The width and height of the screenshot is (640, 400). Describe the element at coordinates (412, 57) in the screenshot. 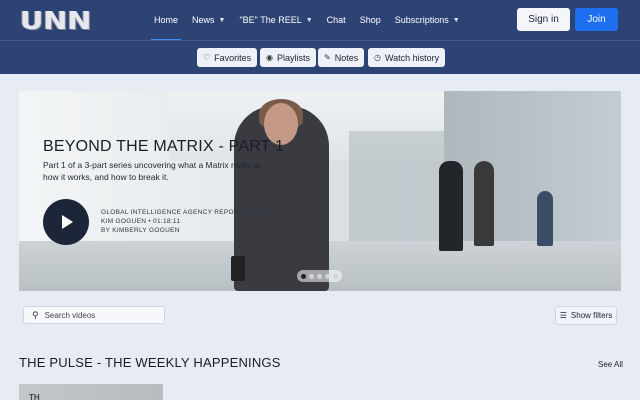

I see `watch-history-label: Watch history` at that location.